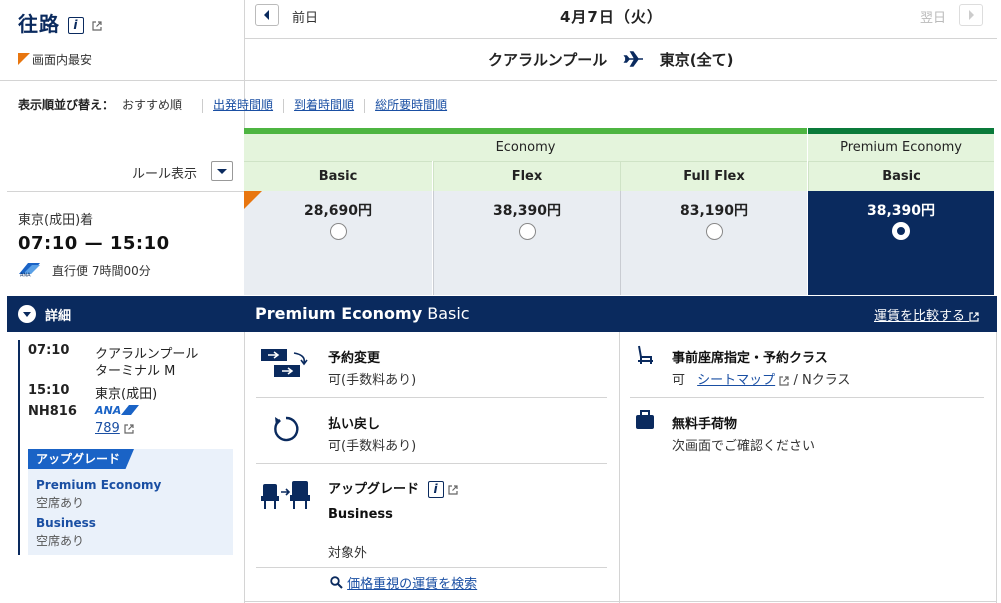 This screenshot has height=603, width=1001. What do you see at coordinates (901, 243) in the screenshot?
I see `fare-cell-premium-basic: 38,390円` at bounding box center [901, 243].